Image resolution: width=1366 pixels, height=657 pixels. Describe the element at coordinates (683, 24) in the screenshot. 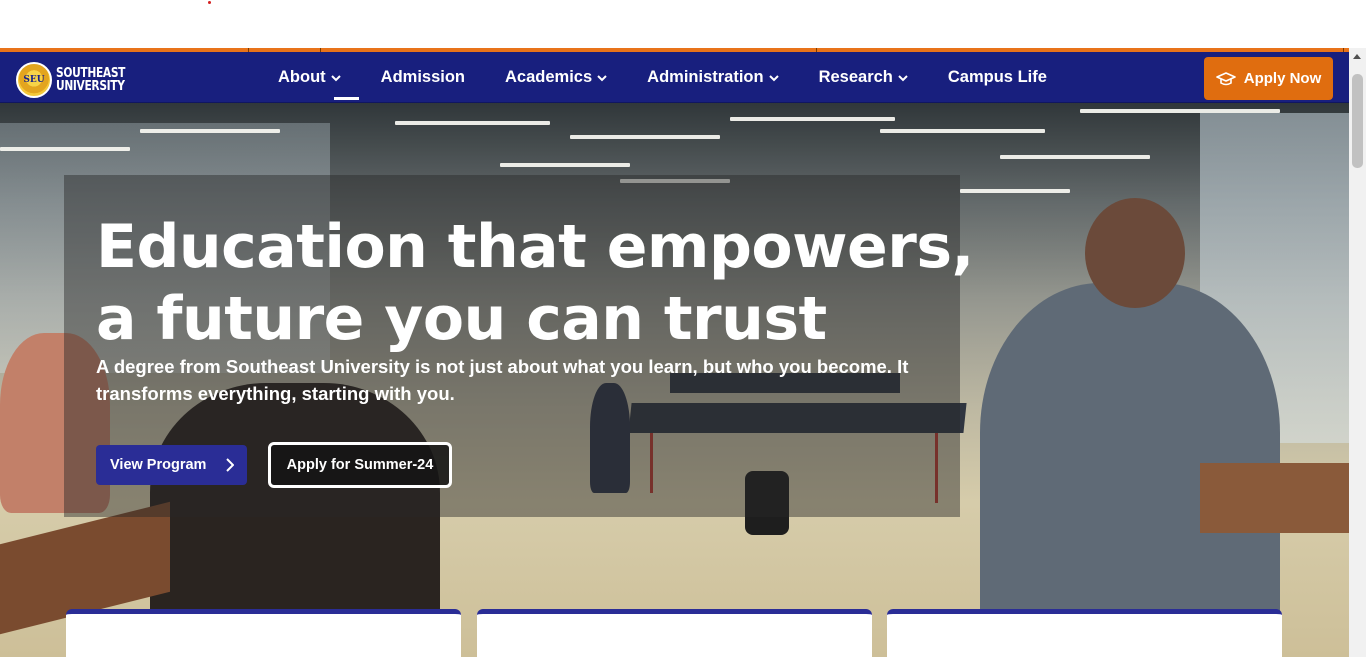

I see `browser-top-strip` at that location.